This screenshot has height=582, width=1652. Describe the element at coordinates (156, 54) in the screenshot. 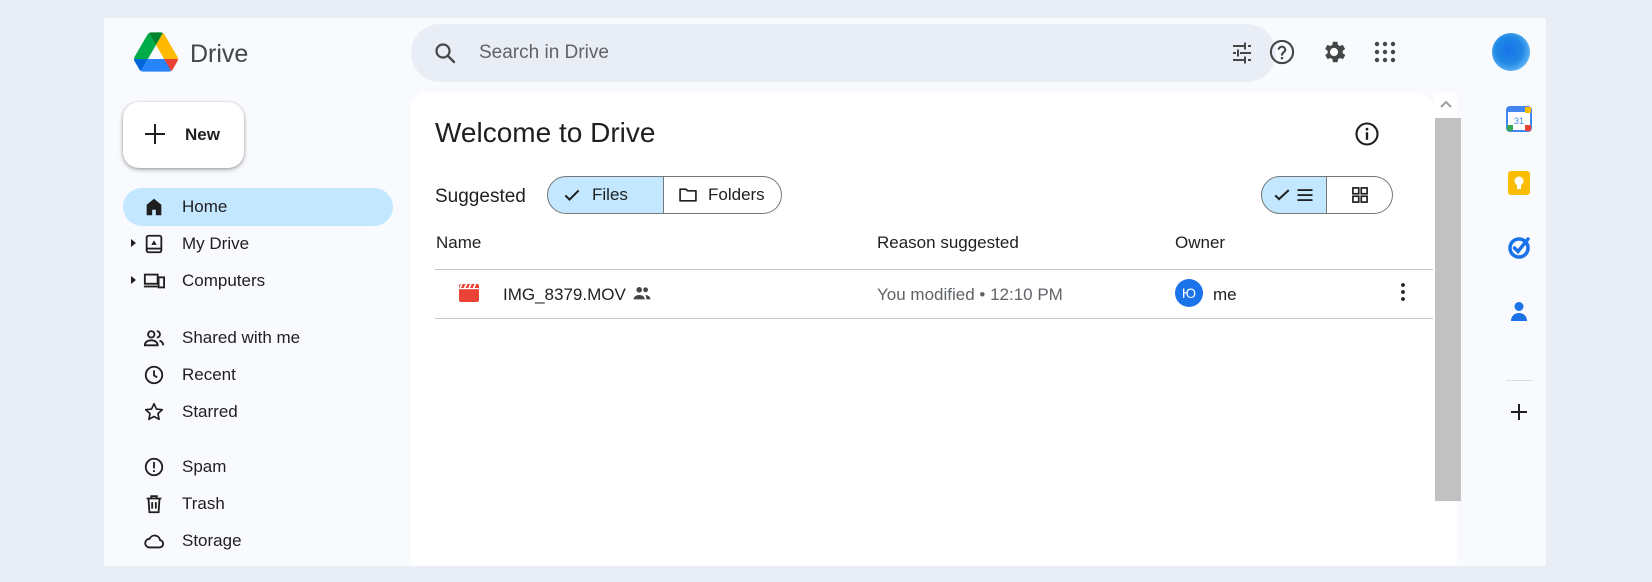

I see `drive-logo-icon` at that location.